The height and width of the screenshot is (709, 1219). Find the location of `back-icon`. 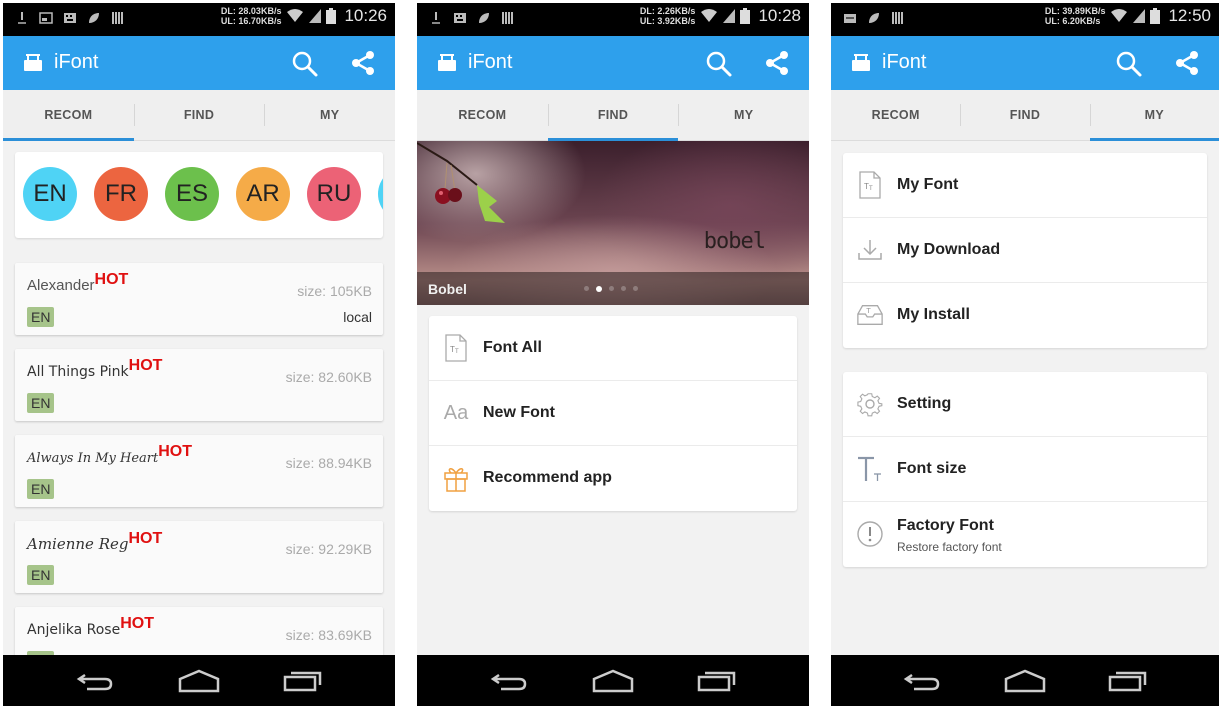

back-icon is located at coordinates (508, 681).